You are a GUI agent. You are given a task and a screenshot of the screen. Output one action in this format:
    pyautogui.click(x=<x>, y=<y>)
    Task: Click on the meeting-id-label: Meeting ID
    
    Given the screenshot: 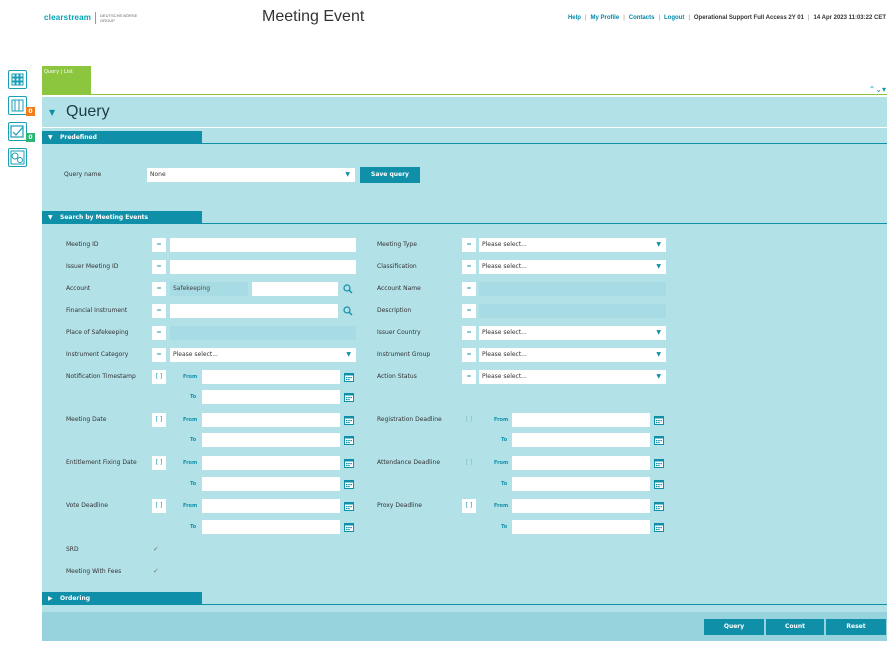 What is the action you would take?
    pyautogui.click(x=82, y=244)
    